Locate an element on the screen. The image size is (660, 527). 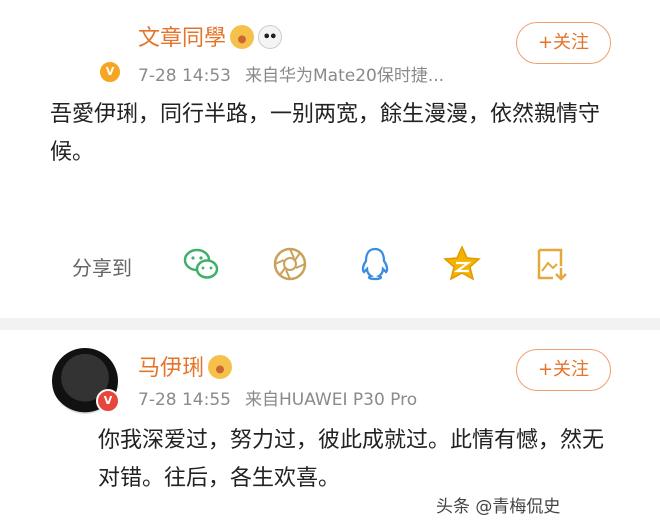
username-text: 文章同學 is located at coordinates (182, 38).